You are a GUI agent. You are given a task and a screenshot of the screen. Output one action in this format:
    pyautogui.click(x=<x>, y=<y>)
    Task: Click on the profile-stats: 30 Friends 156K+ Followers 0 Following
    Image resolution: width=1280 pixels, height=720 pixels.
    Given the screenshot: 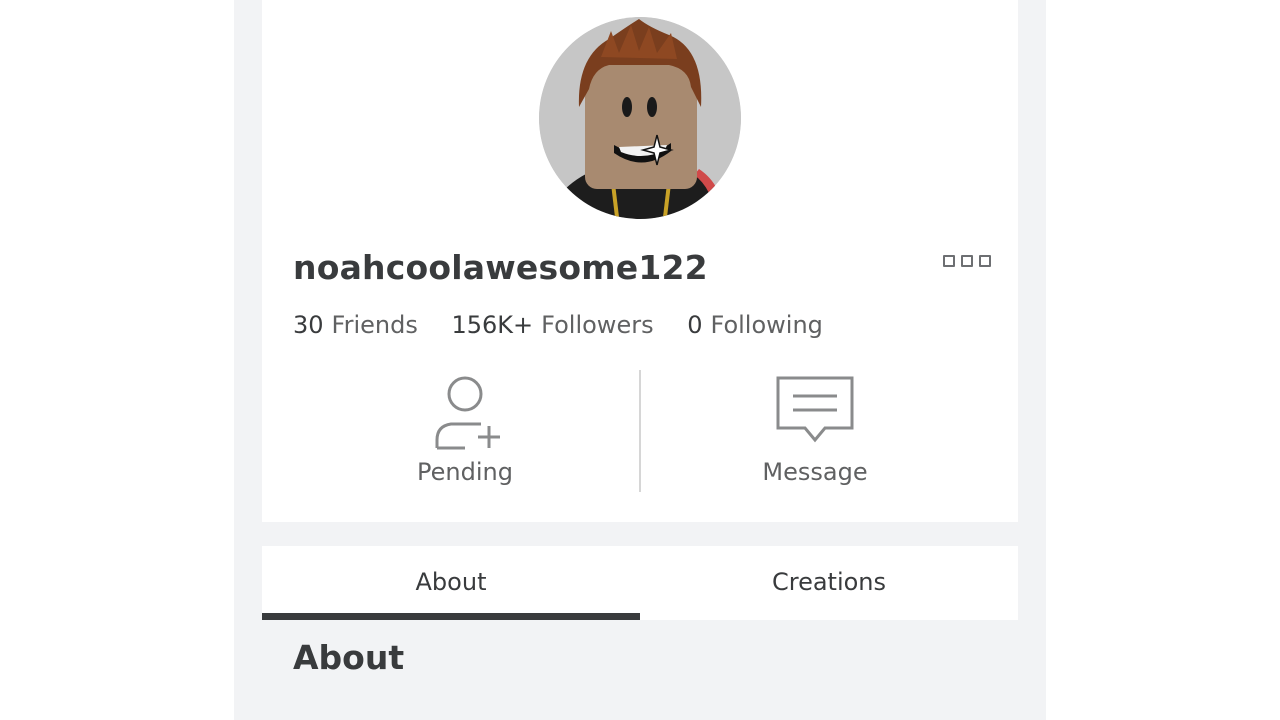 What is the action you would take?
    pyautogui.click(x=571, y=325)
    